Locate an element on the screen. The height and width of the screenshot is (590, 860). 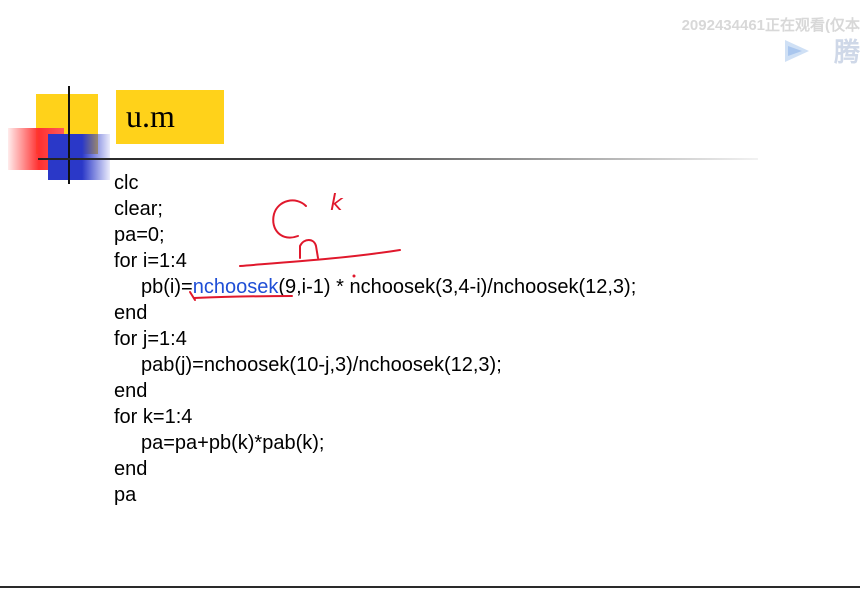
title-underline is located at coordinates (398, 159).